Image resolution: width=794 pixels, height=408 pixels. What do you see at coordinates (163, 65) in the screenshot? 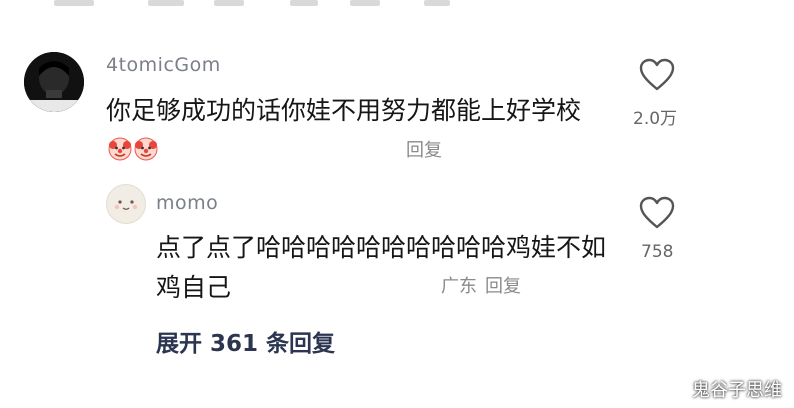
I see `comment-username: 4tomicGom` at bounding box center [163, 65].